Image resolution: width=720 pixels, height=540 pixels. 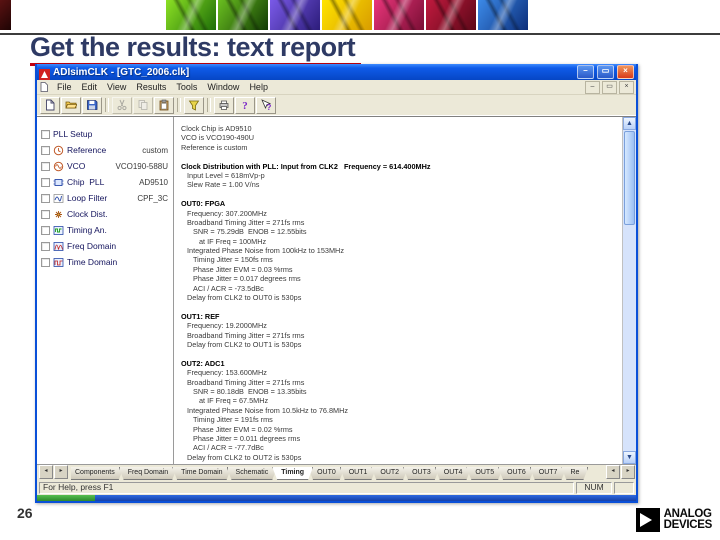 I want to click on scroll-down-icon: ▼, so click(x=629, y=457).